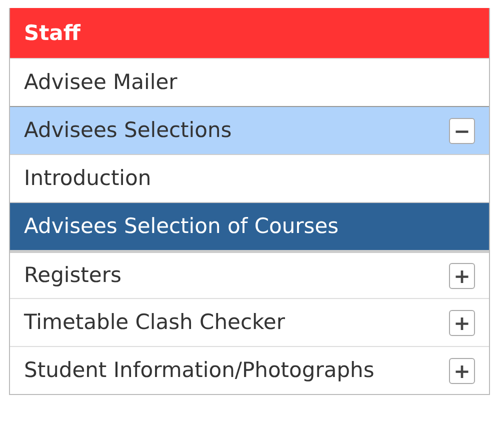  I want to click on menu-item-label: Registers, so click(73, 276).